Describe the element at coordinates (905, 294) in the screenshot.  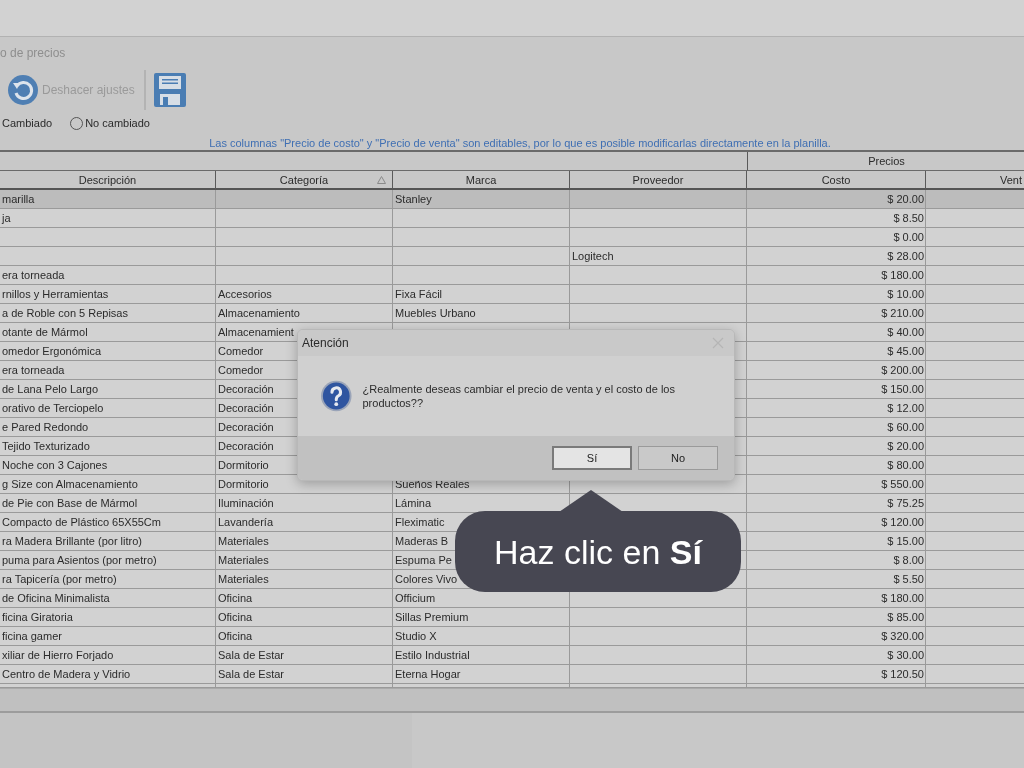
I see `table-cell: $ 10.00` at that location.